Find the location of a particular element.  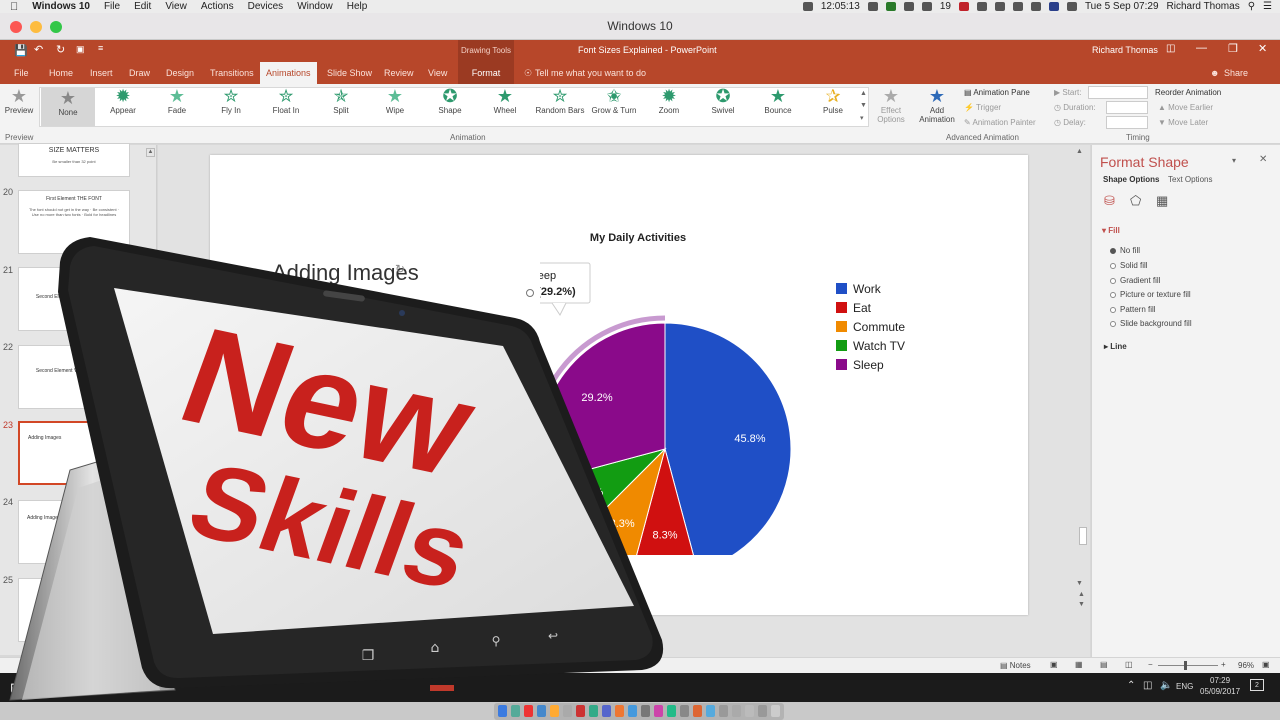

start-dropdown is located at coordinates (1118, 92).